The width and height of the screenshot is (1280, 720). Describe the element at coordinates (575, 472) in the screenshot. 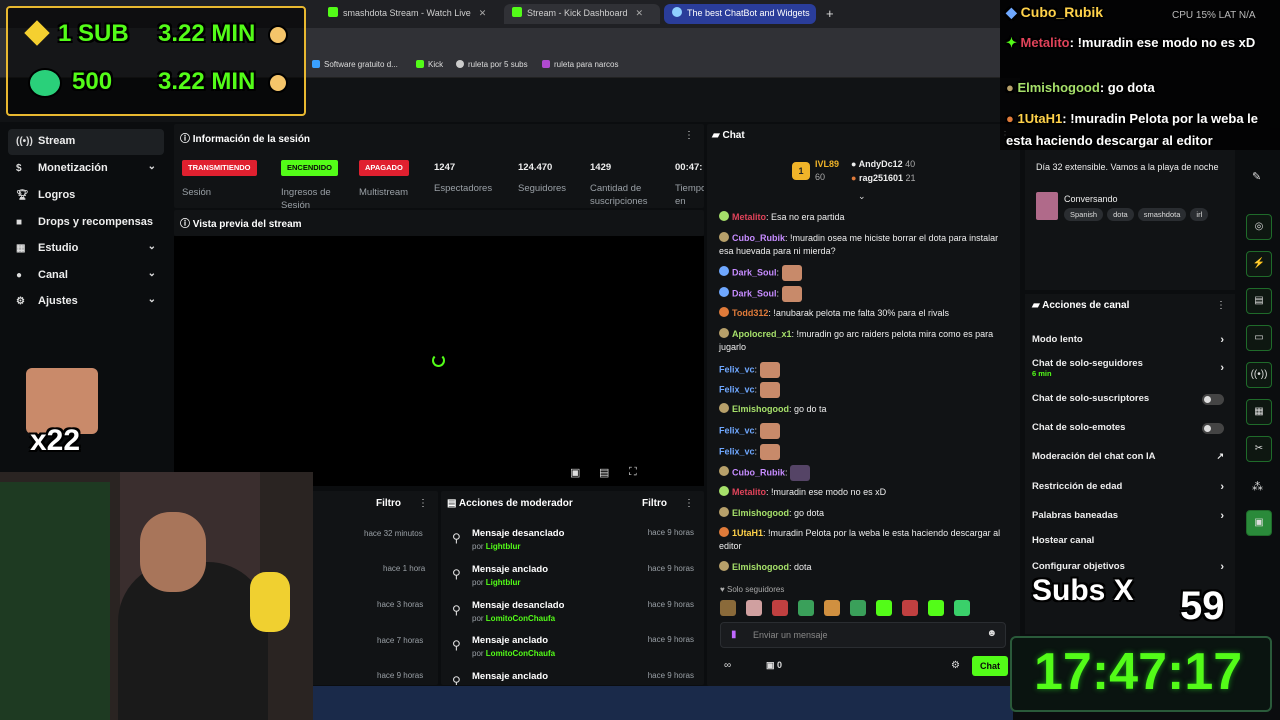

I see `pip-icon: ▣` at that location.